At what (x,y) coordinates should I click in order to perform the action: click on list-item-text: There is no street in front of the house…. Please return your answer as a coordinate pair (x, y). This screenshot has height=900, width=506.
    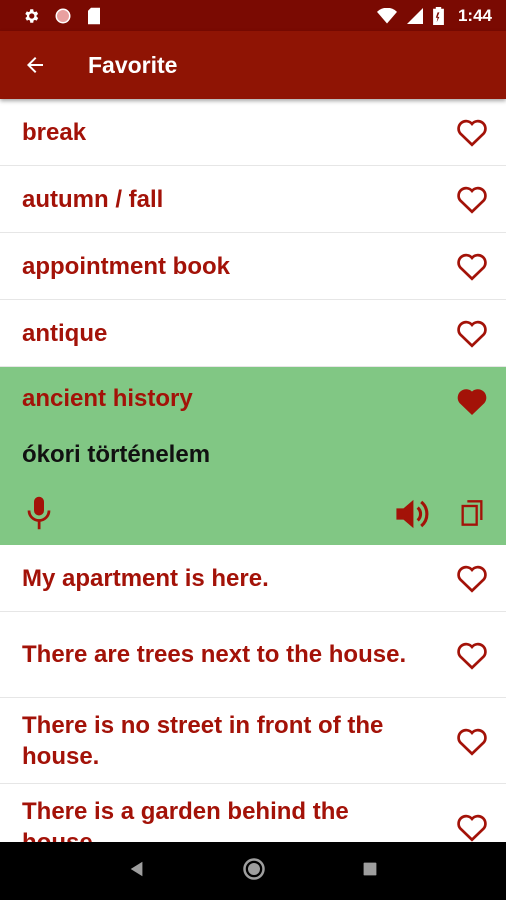
    Looking at the image, I should click on (203, 740).